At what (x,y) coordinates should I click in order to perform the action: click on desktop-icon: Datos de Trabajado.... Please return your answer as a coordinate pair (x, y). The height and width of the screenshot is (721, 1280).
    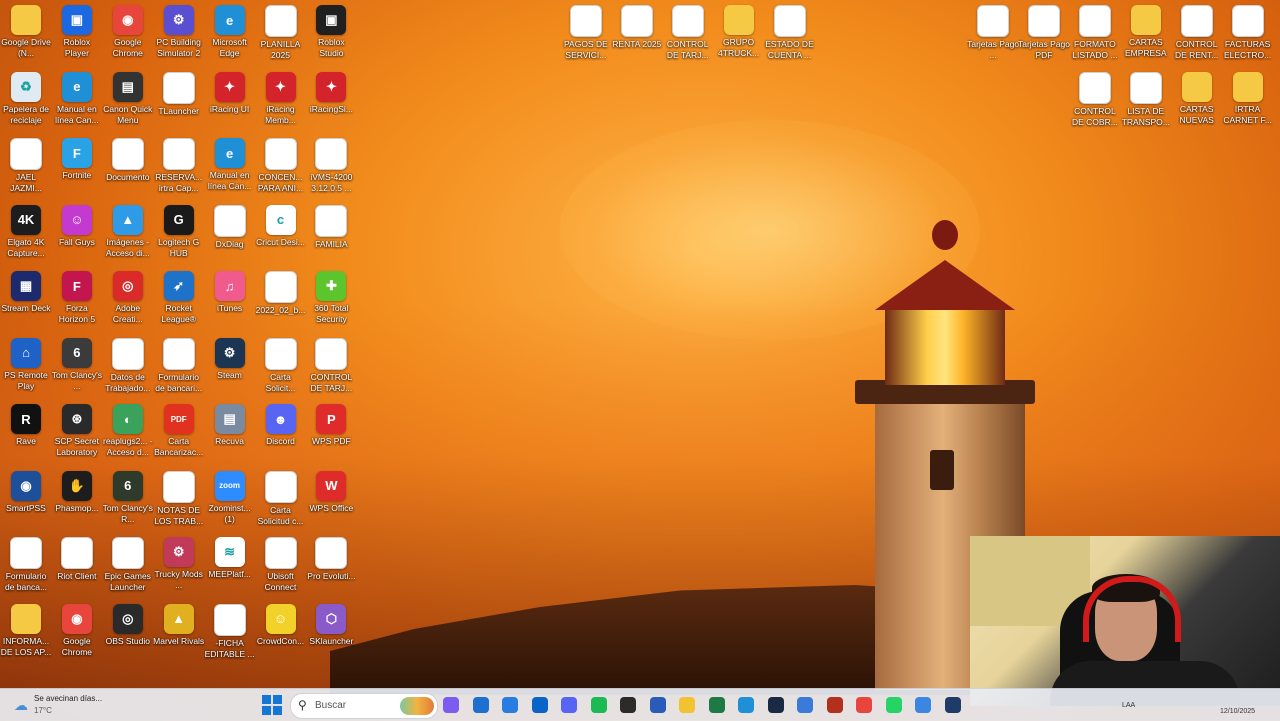
    Looking at the image, I should click on (128, 367).